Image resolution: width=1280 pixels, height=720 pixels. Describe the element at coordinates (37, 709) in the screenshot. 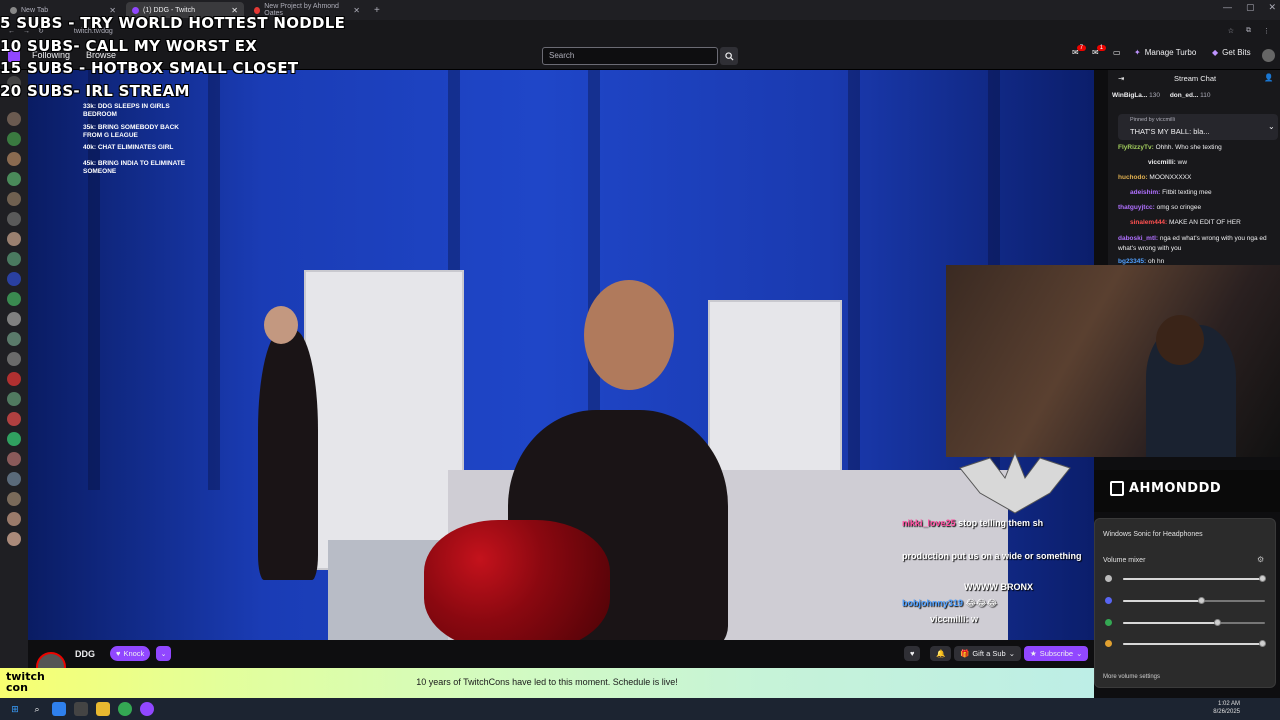

I see `taskbar-search-icon: ⌕` at that location.